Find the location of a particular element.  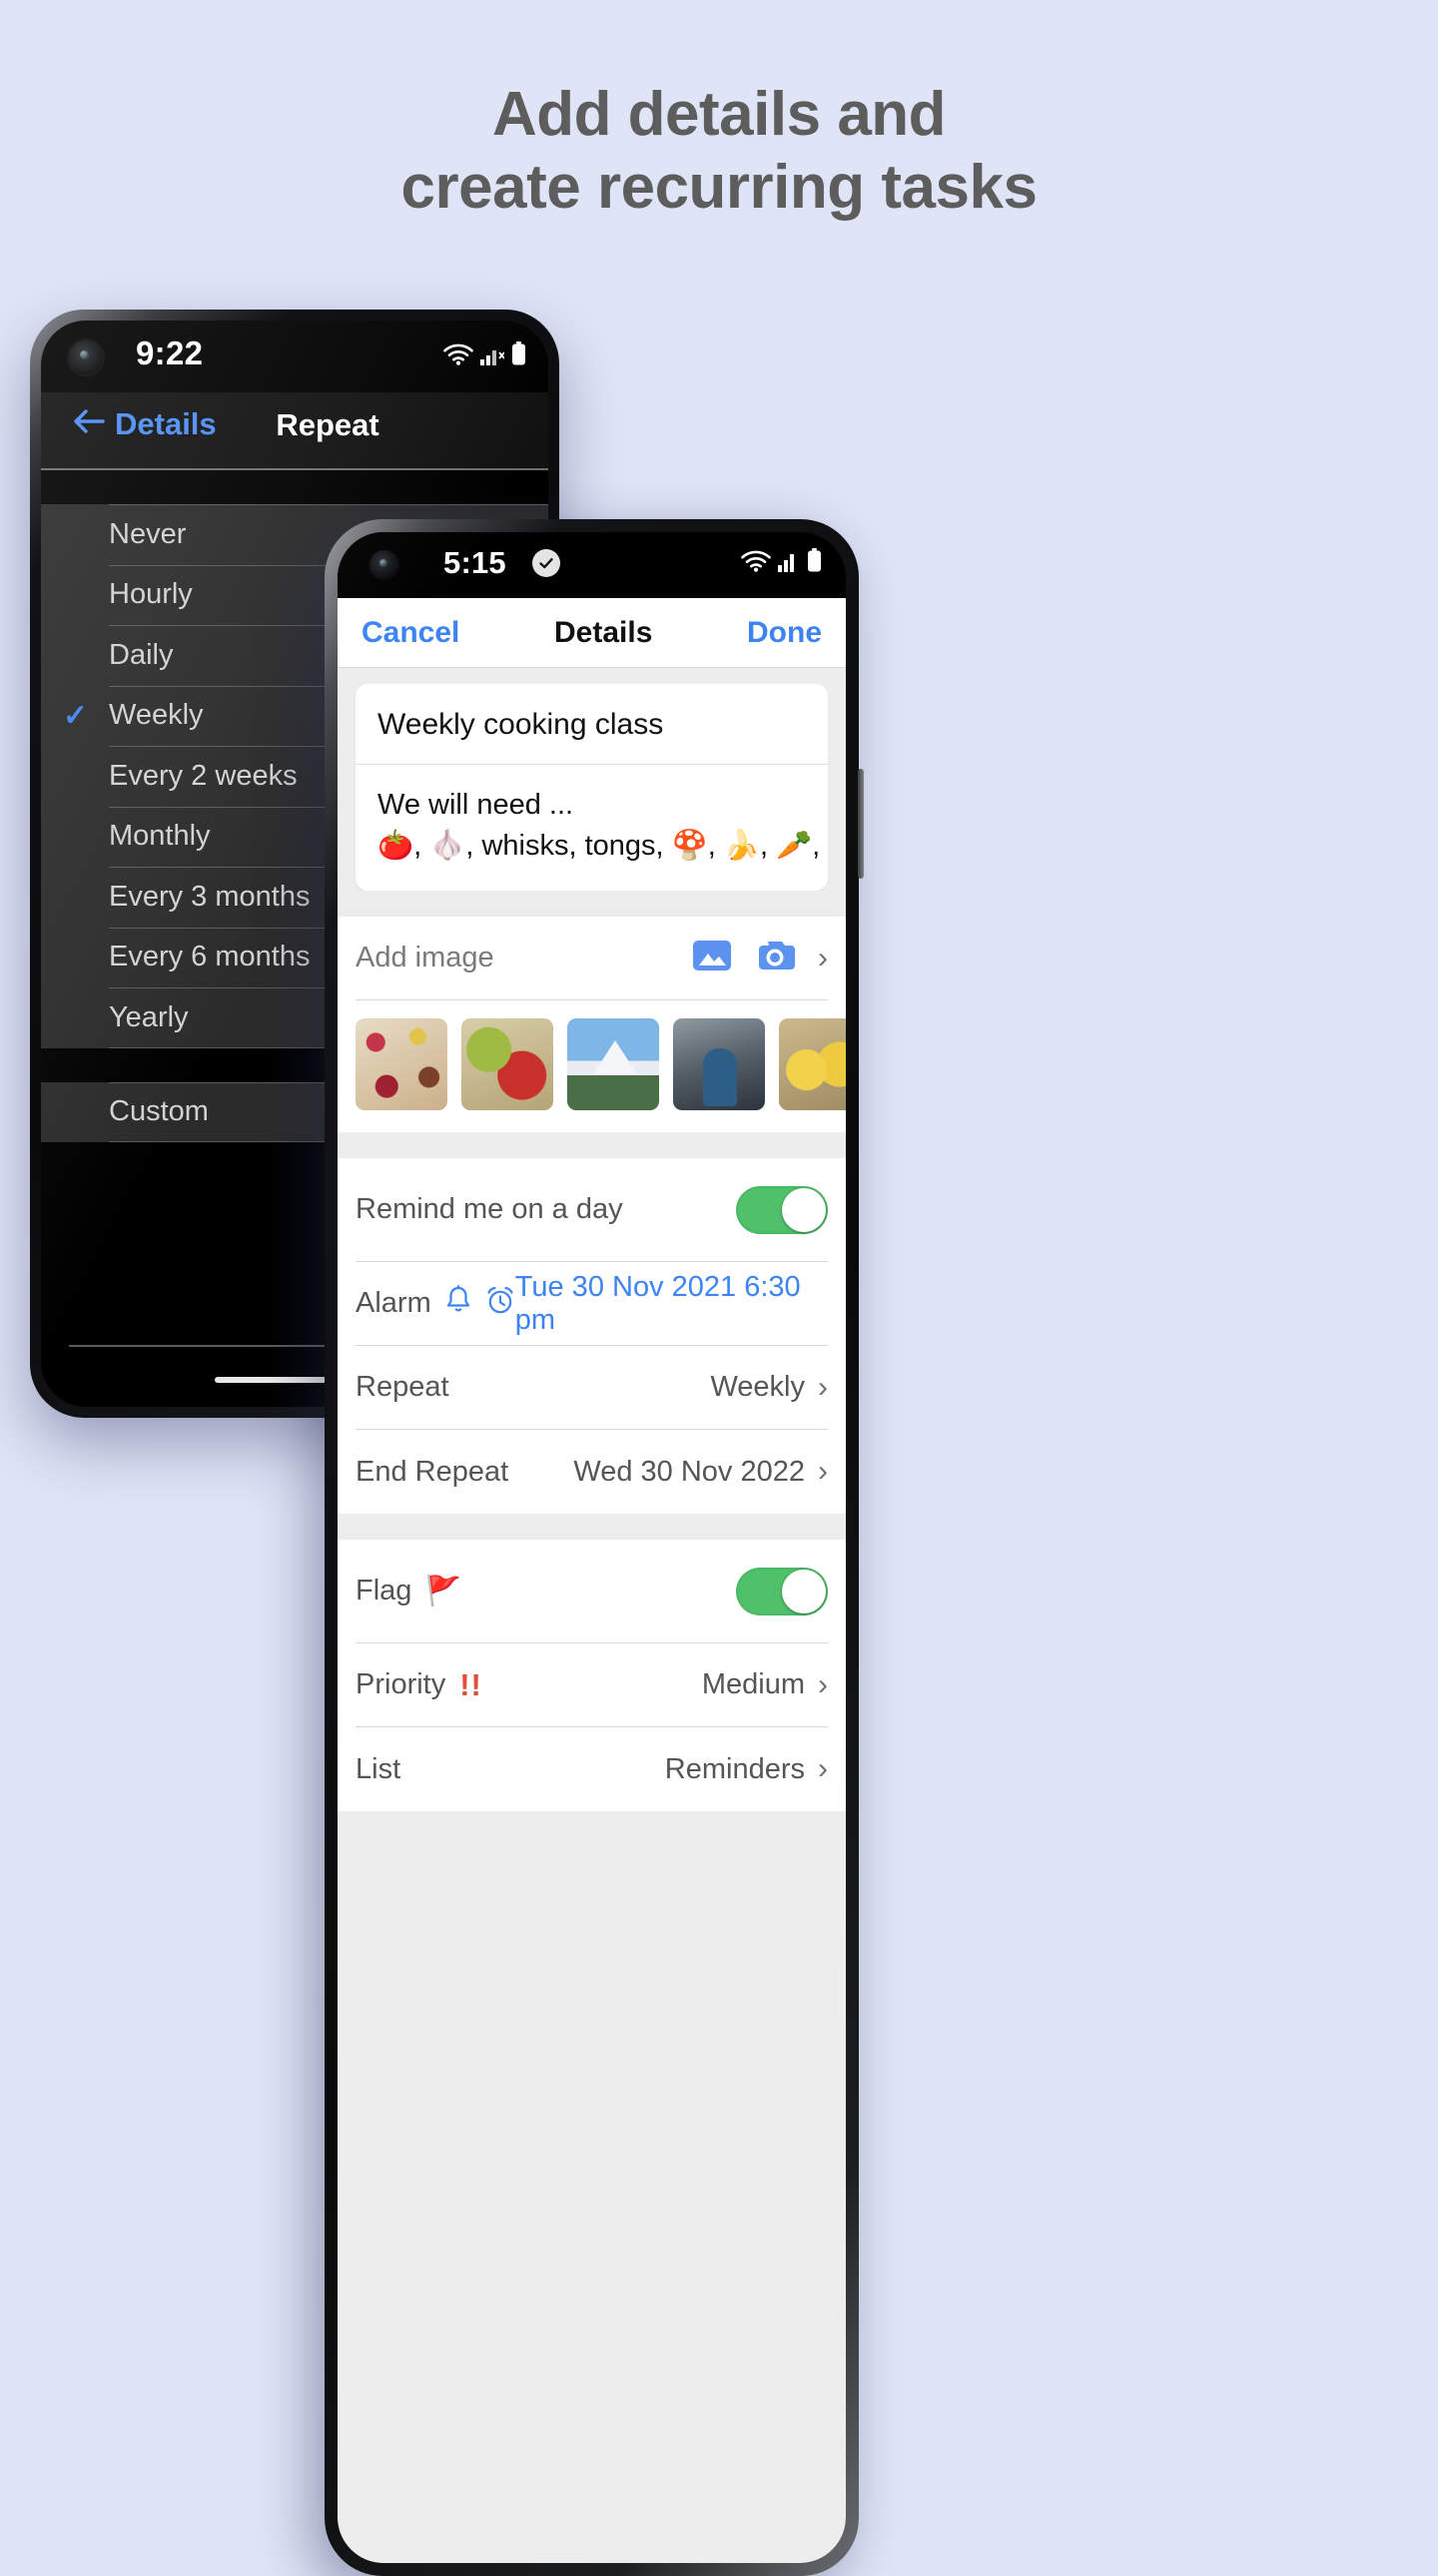

repeat-option-label: Monthly is located at coordinates (160, 836).